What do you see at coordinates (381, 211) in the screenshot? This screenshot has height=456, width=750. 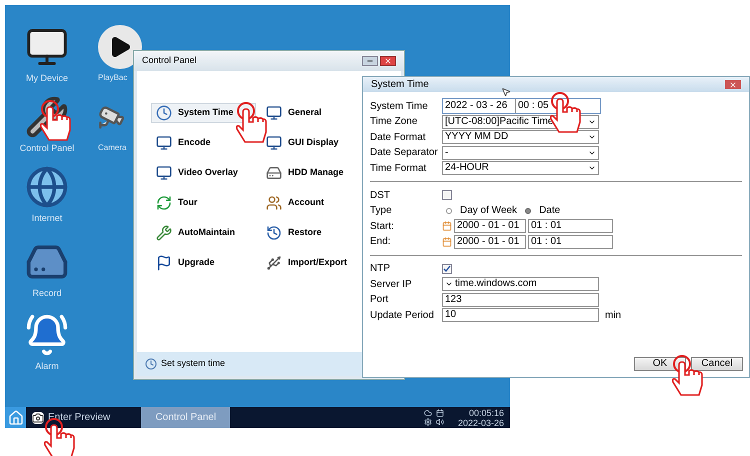 I see `field-label: Type` at bounding box center [381, 211].